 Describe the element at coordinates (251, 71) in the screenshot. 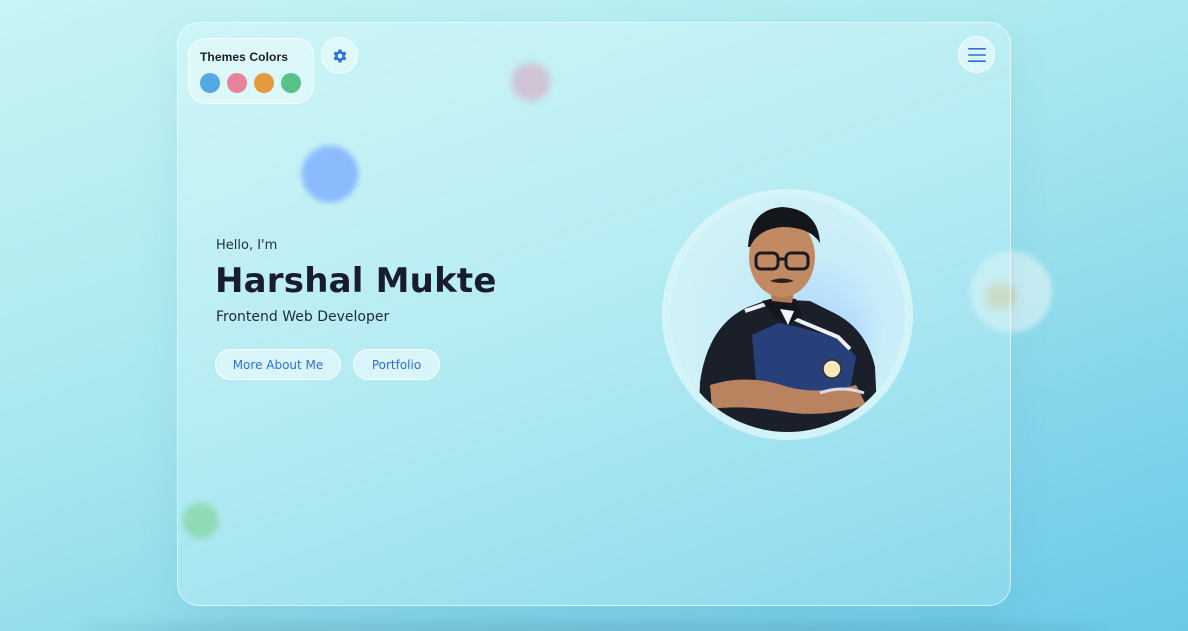

I see `theme-colors-panel: Themes Colors` at that location.